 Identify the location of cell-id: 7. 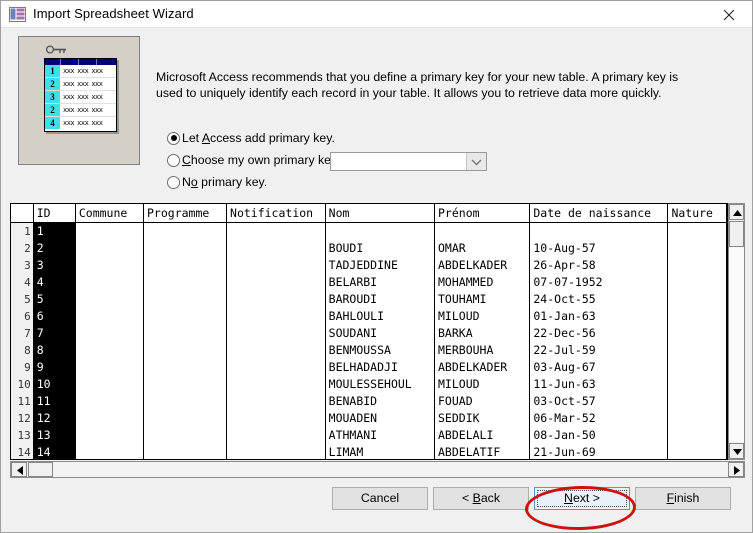
(54, 333).